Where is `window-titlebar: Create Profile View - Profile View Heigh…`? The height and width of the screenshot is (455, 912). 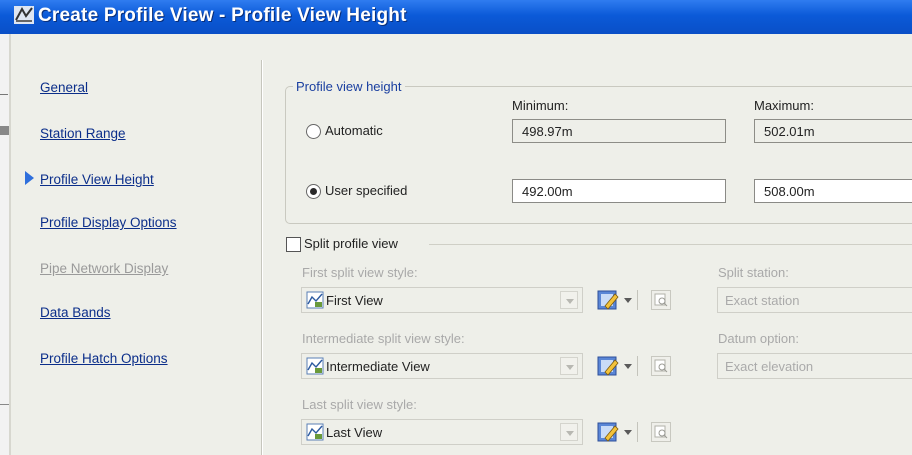 window-titlebar: Create Profile View - Profile View Heigh… is located at coordinates (456, 17).